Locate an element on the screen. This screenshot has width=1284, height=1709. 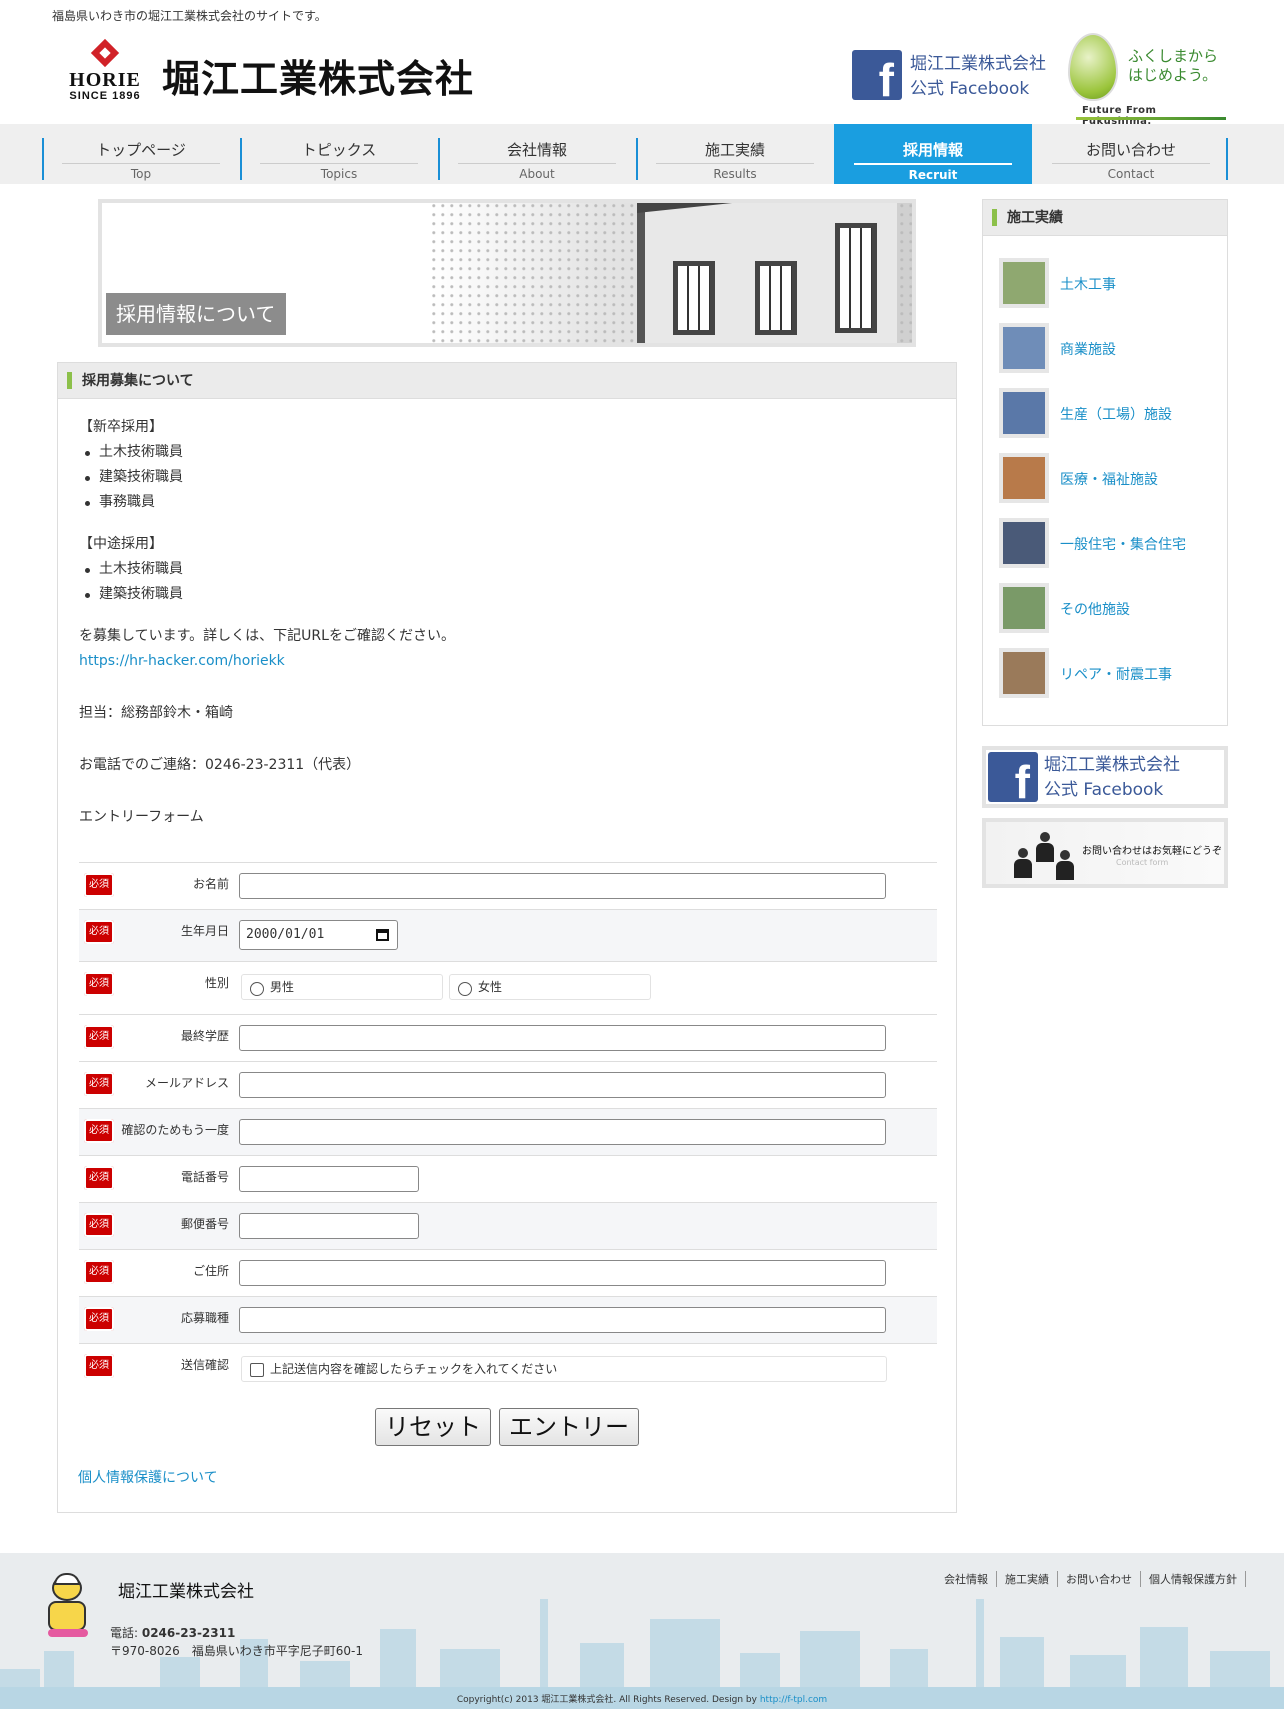
sidebar-item-housing: 一般住宅・集合住宅 is located at coordinates (1109, 544).